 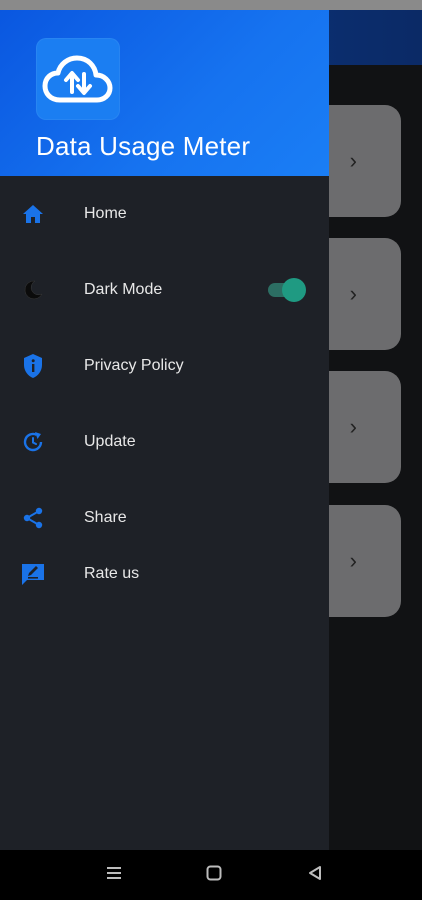 I want to click on moon-icon, so click(x=33, y=290).